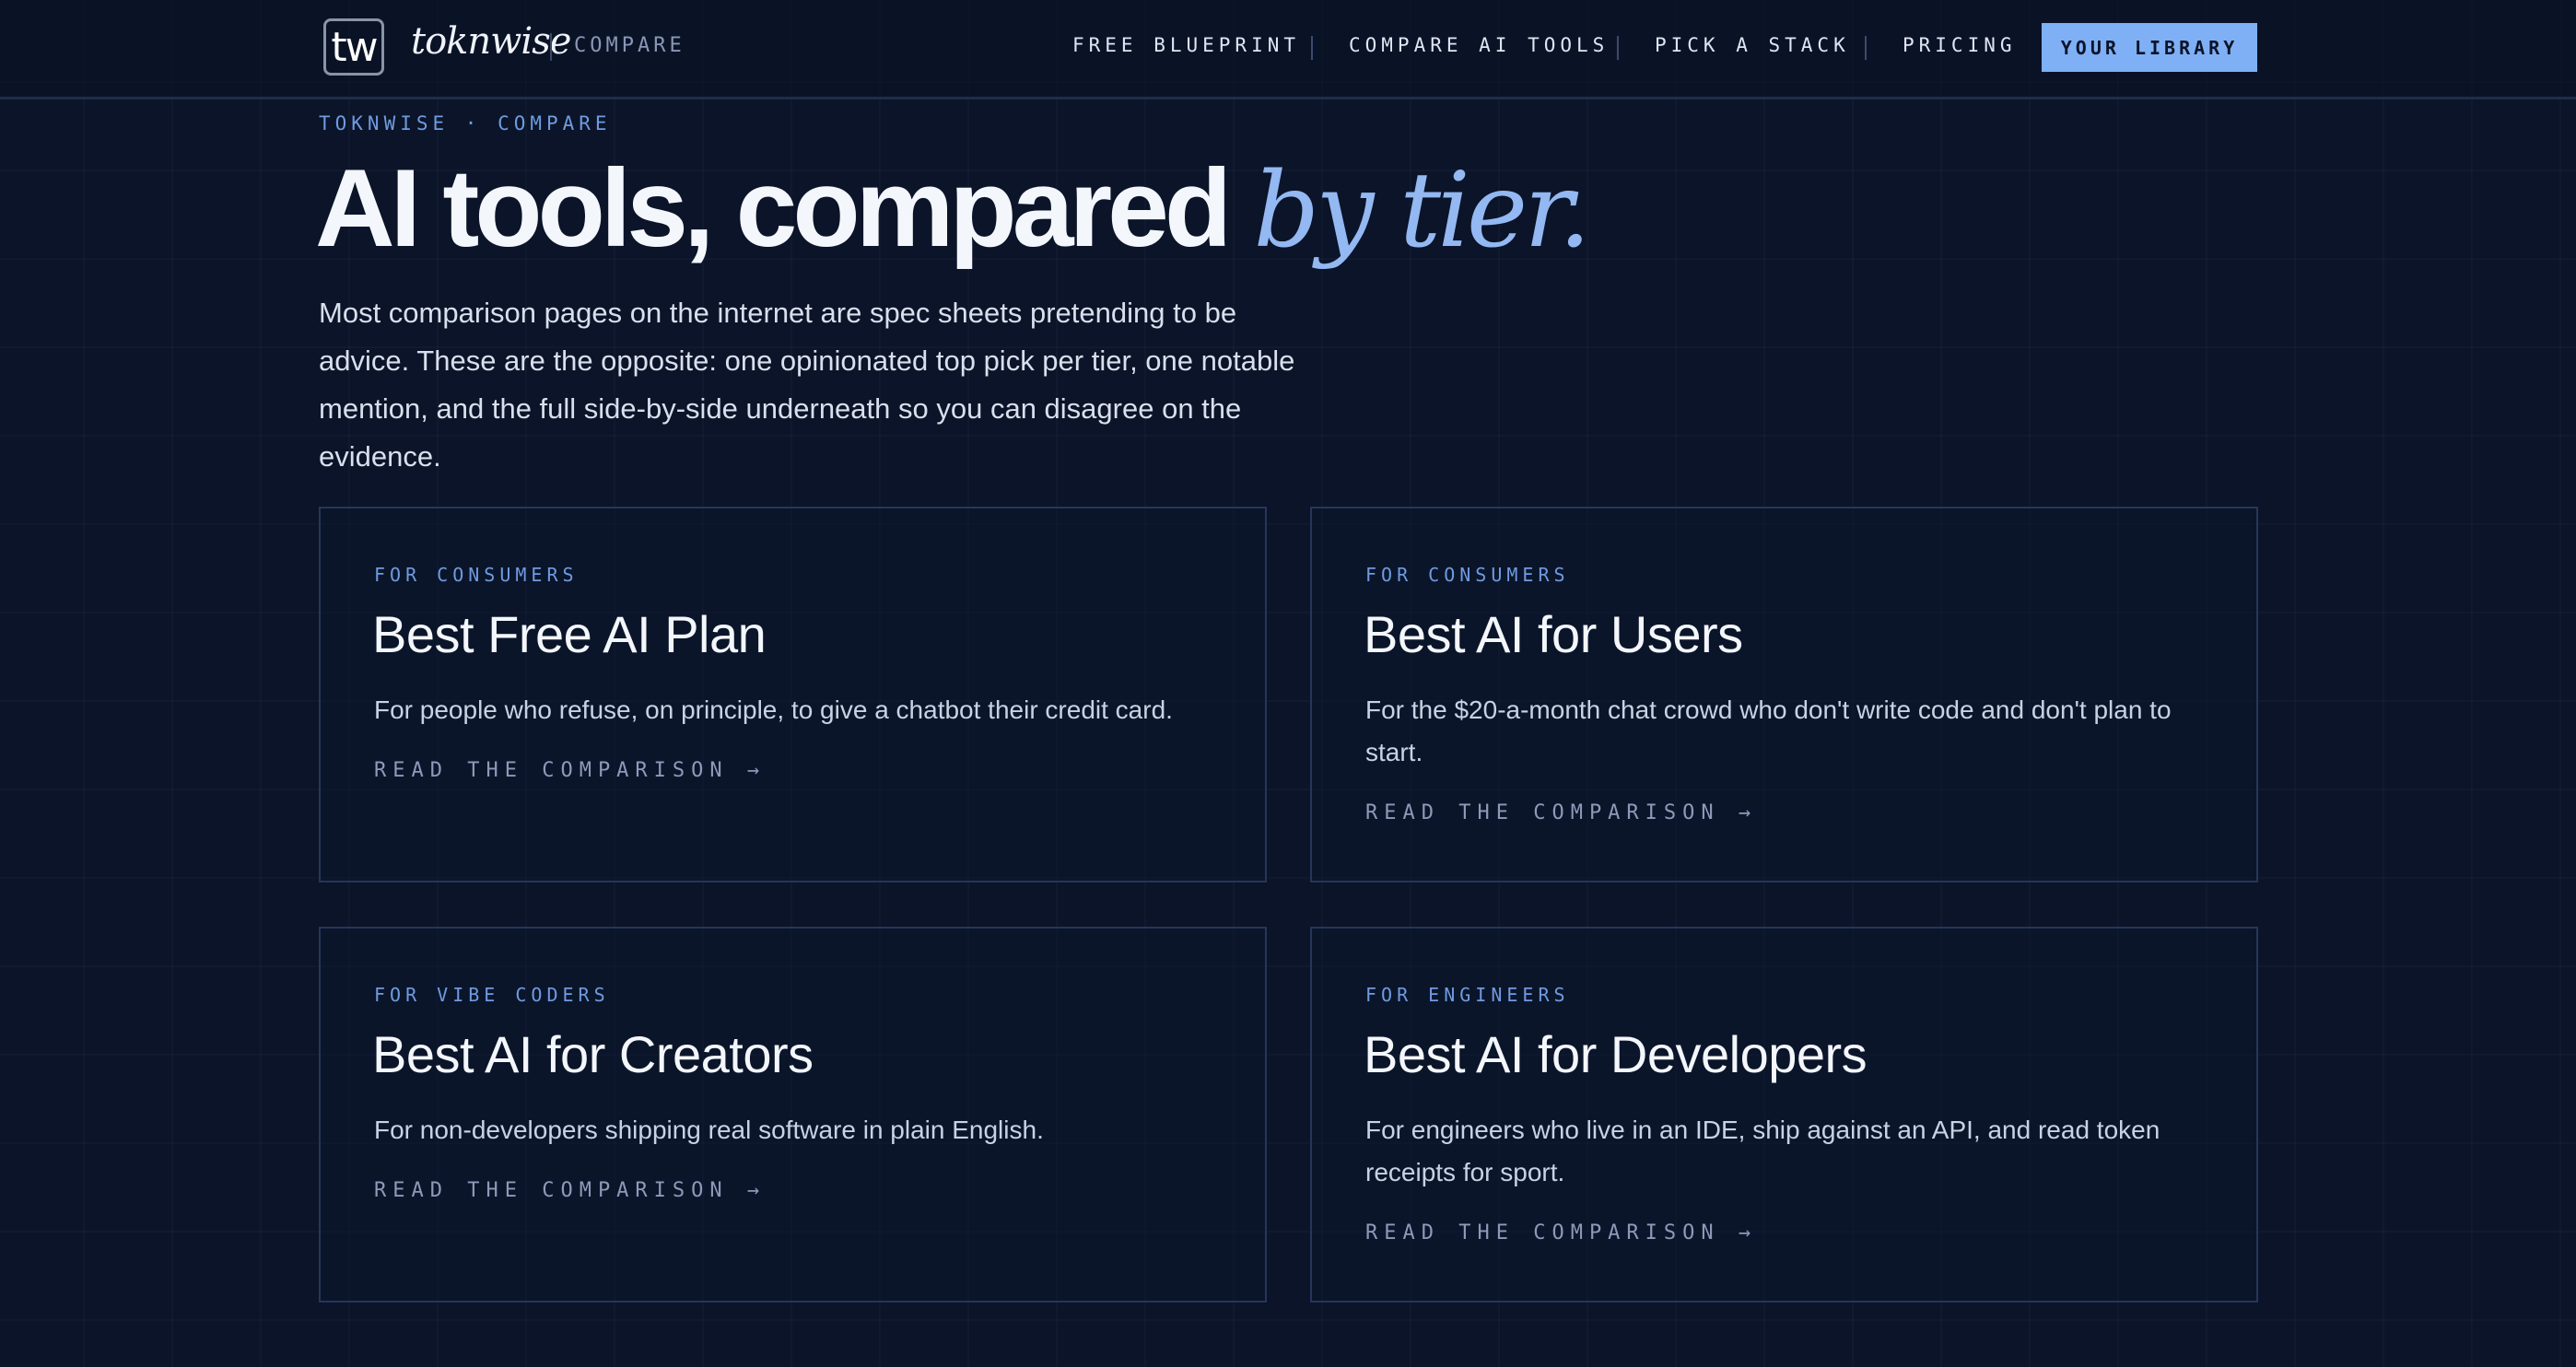  What do you see at coordinates (1616, 1054) in the screenshot?
I see `card-title: Best AI for Developers` at bounding box center [1616, 1054].